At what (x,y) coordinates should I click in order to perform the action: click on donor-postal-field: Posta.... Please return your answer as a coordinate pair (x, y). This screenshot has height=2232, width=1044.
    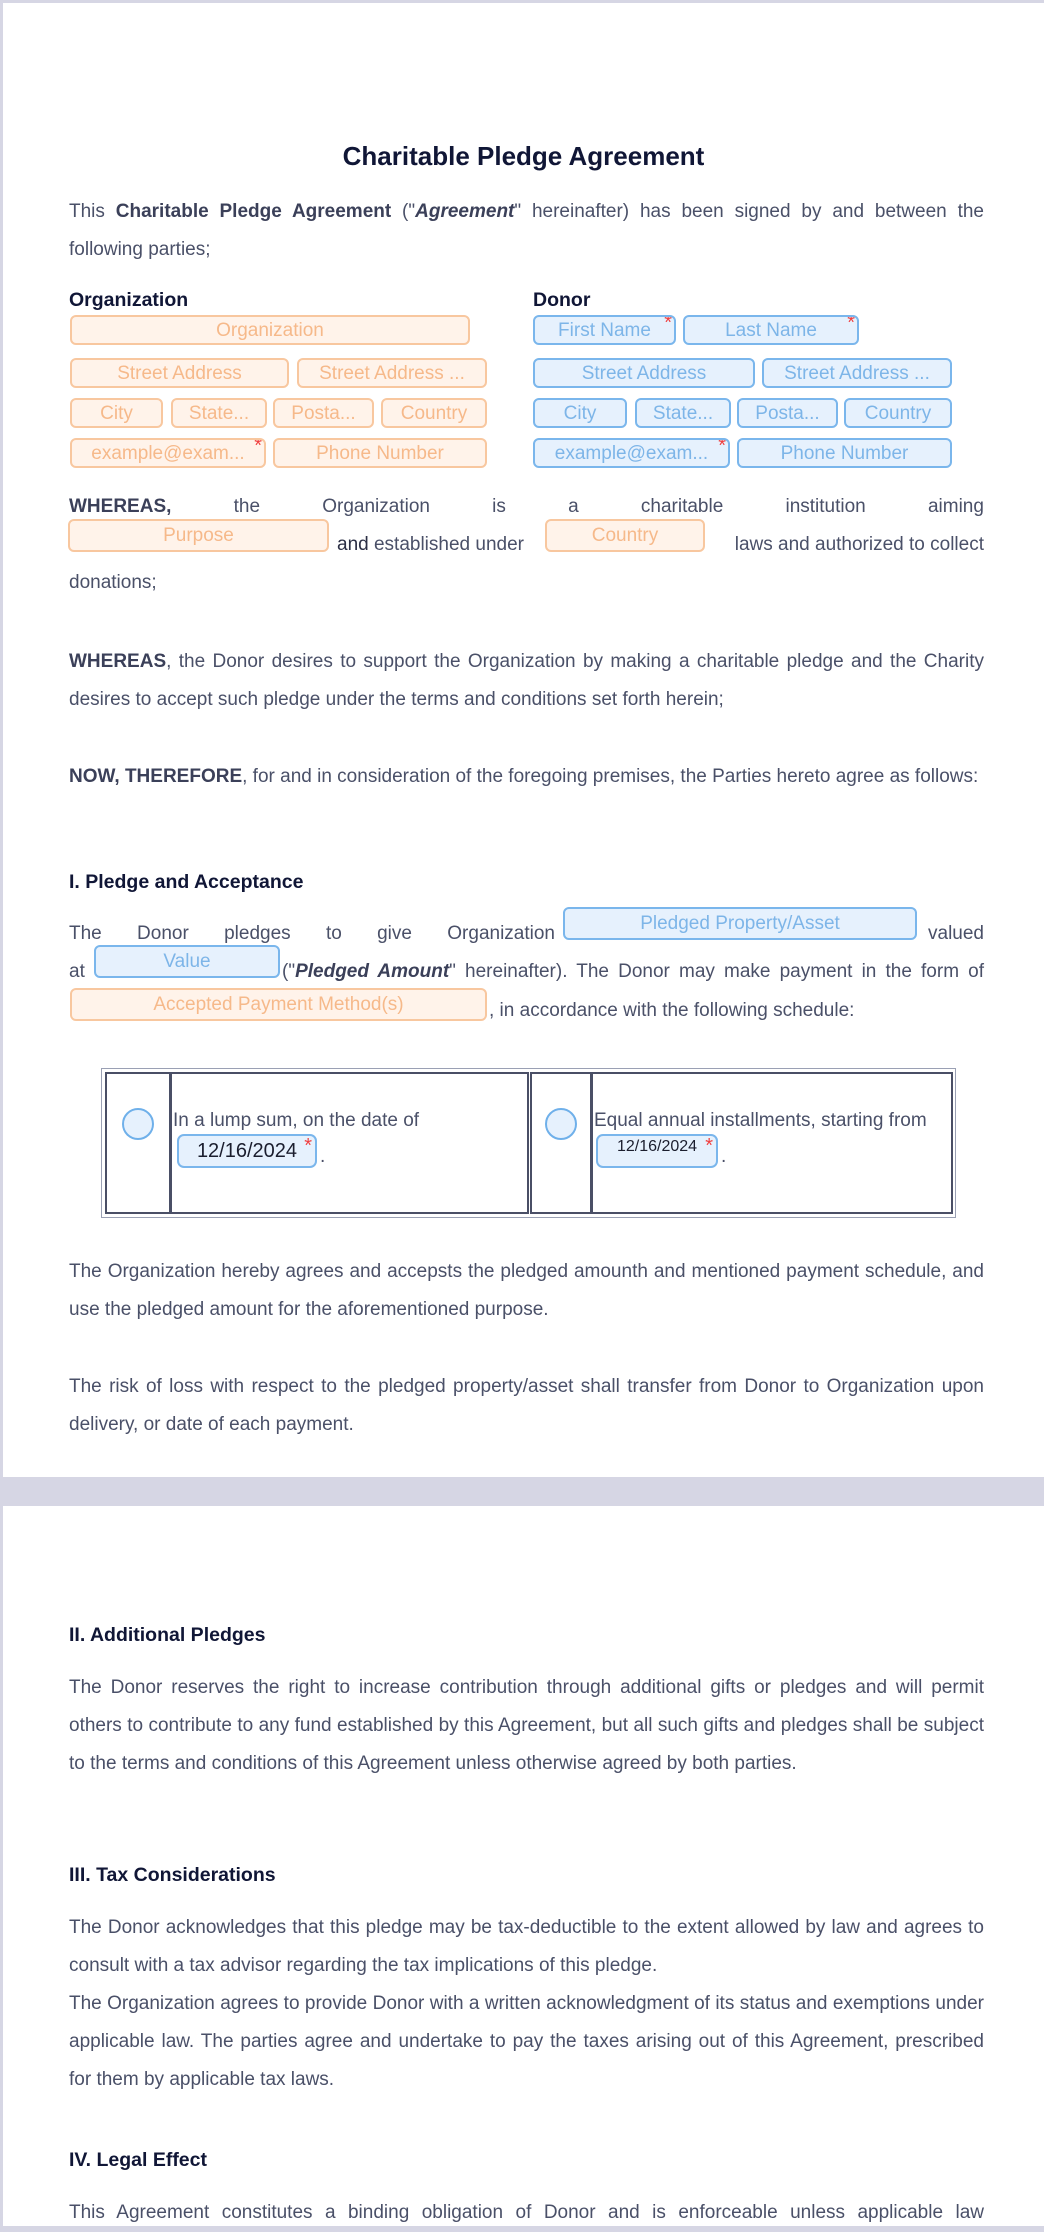
    Looking at the image, I should click on (787, 413).